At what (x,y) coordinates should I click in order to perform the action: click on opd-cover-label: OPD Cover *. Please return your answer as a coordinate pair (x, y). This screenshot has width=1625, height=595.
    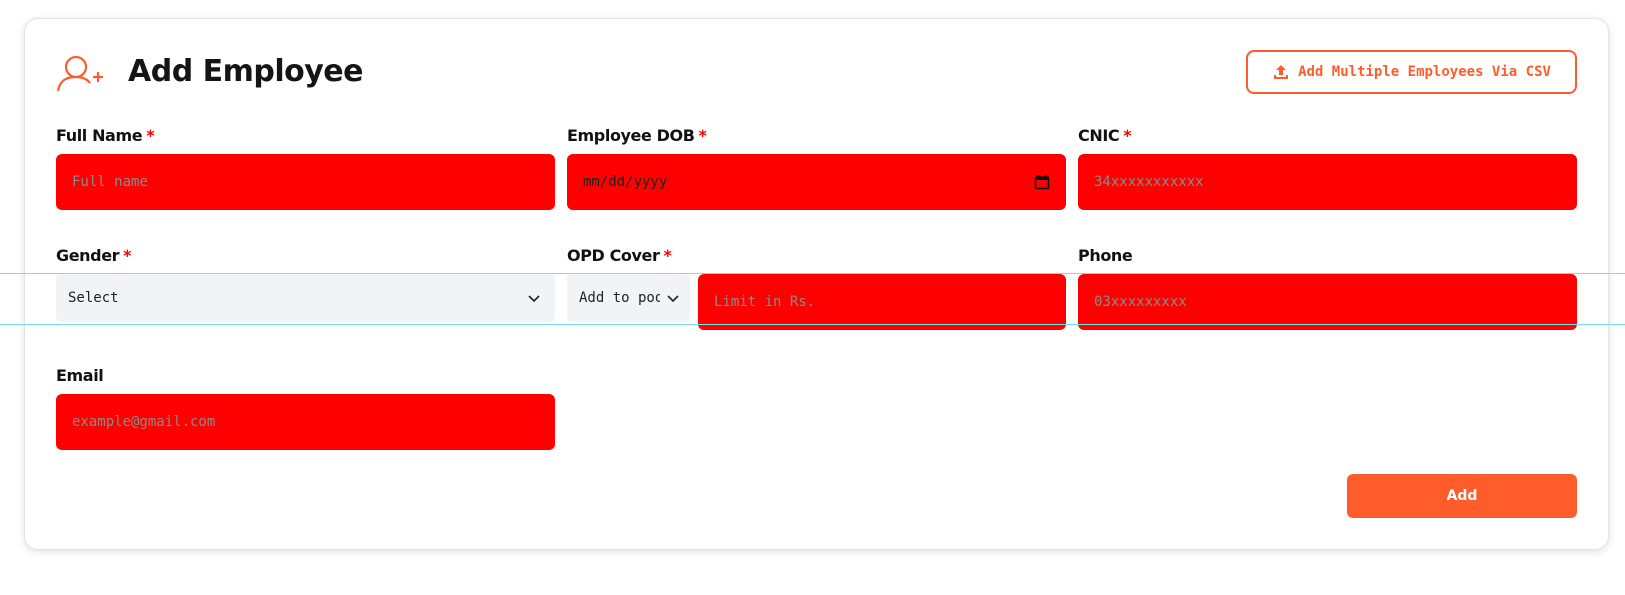
    Looking at the image, I should click on (619, 255).